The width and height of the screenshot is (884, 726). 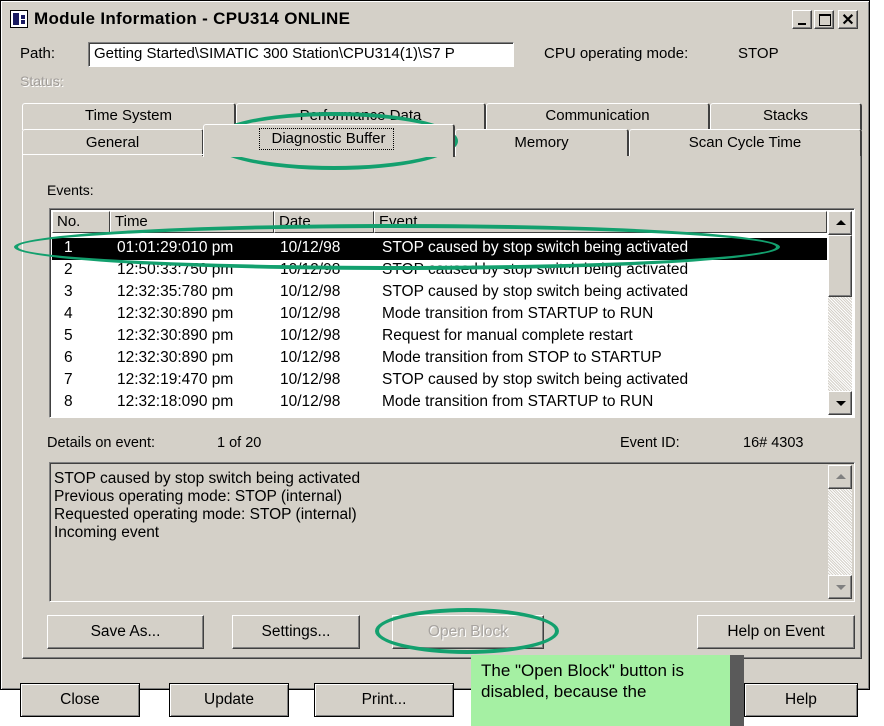 I want to click on column-header-no: No., so click(x=81, y=222).